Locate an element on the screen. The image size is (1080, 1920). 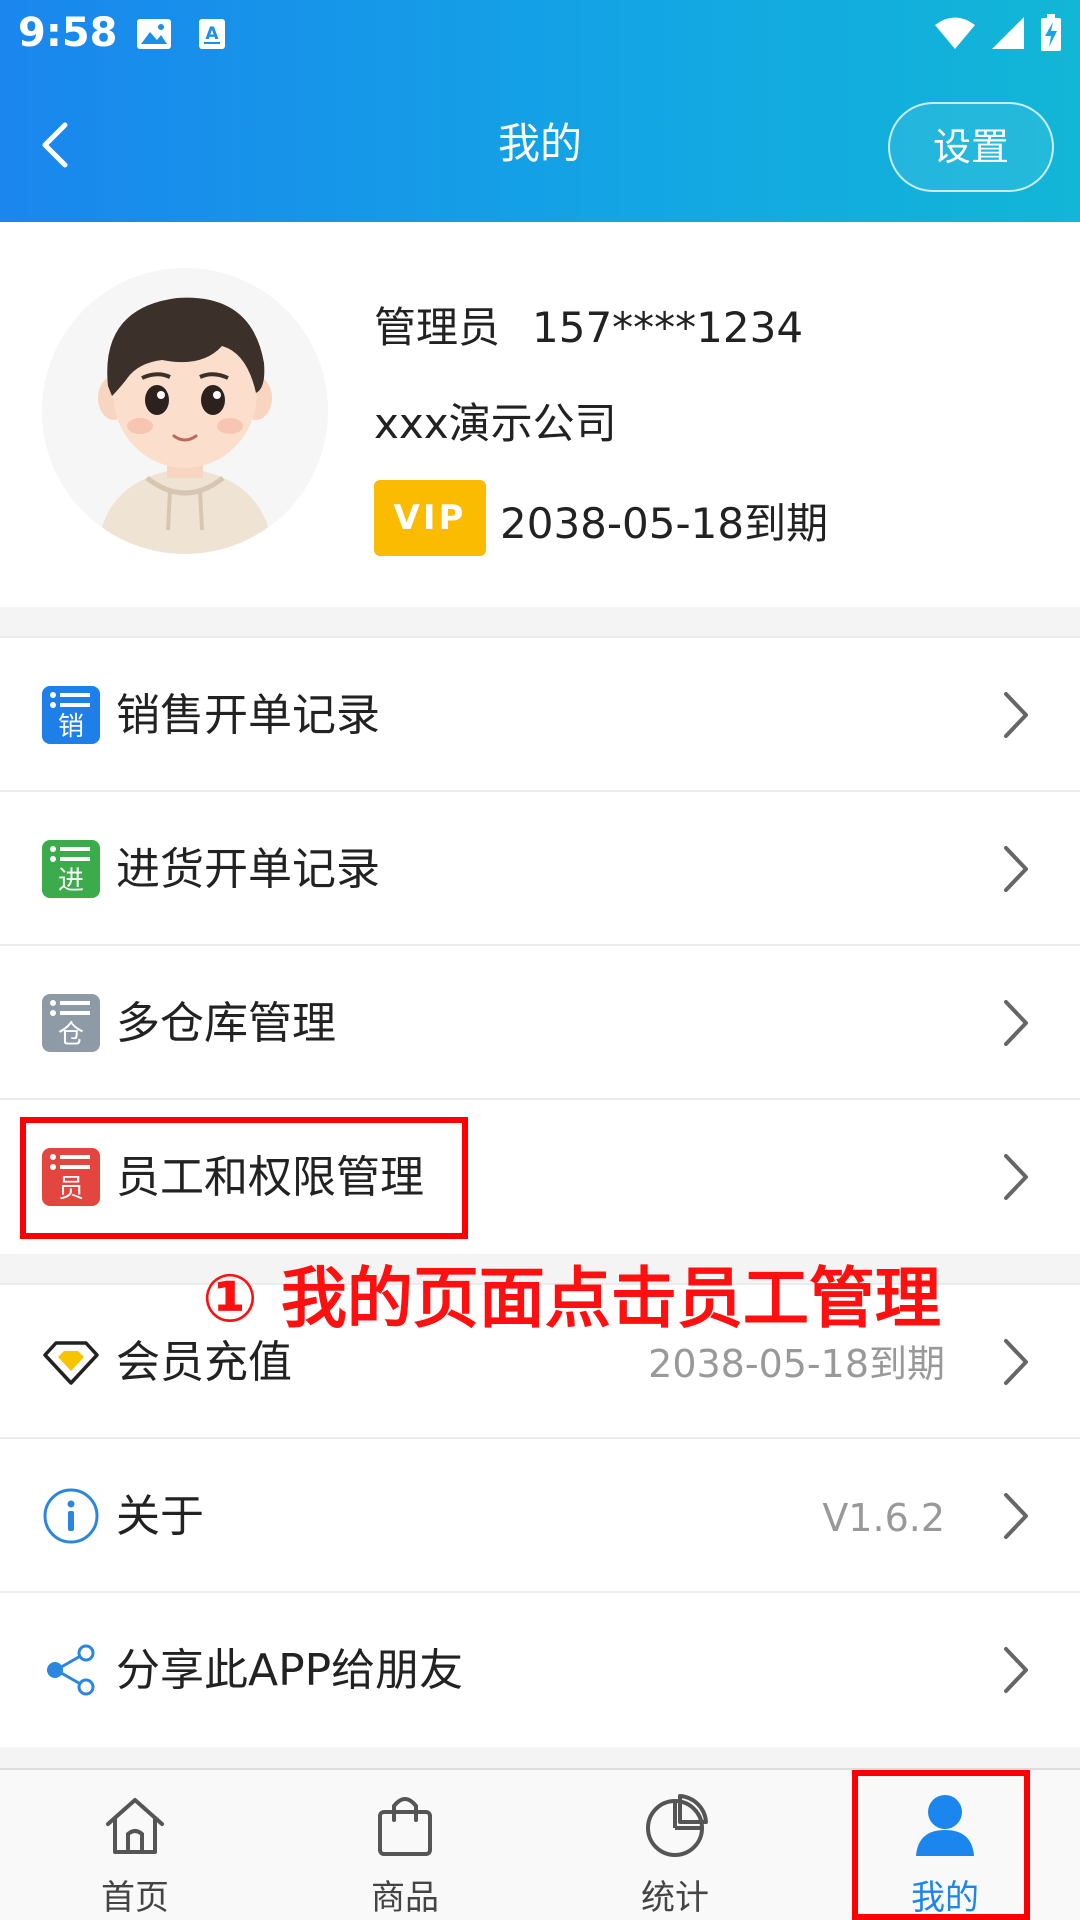
status-time: 9:58 is located at coordinates (68, 33).